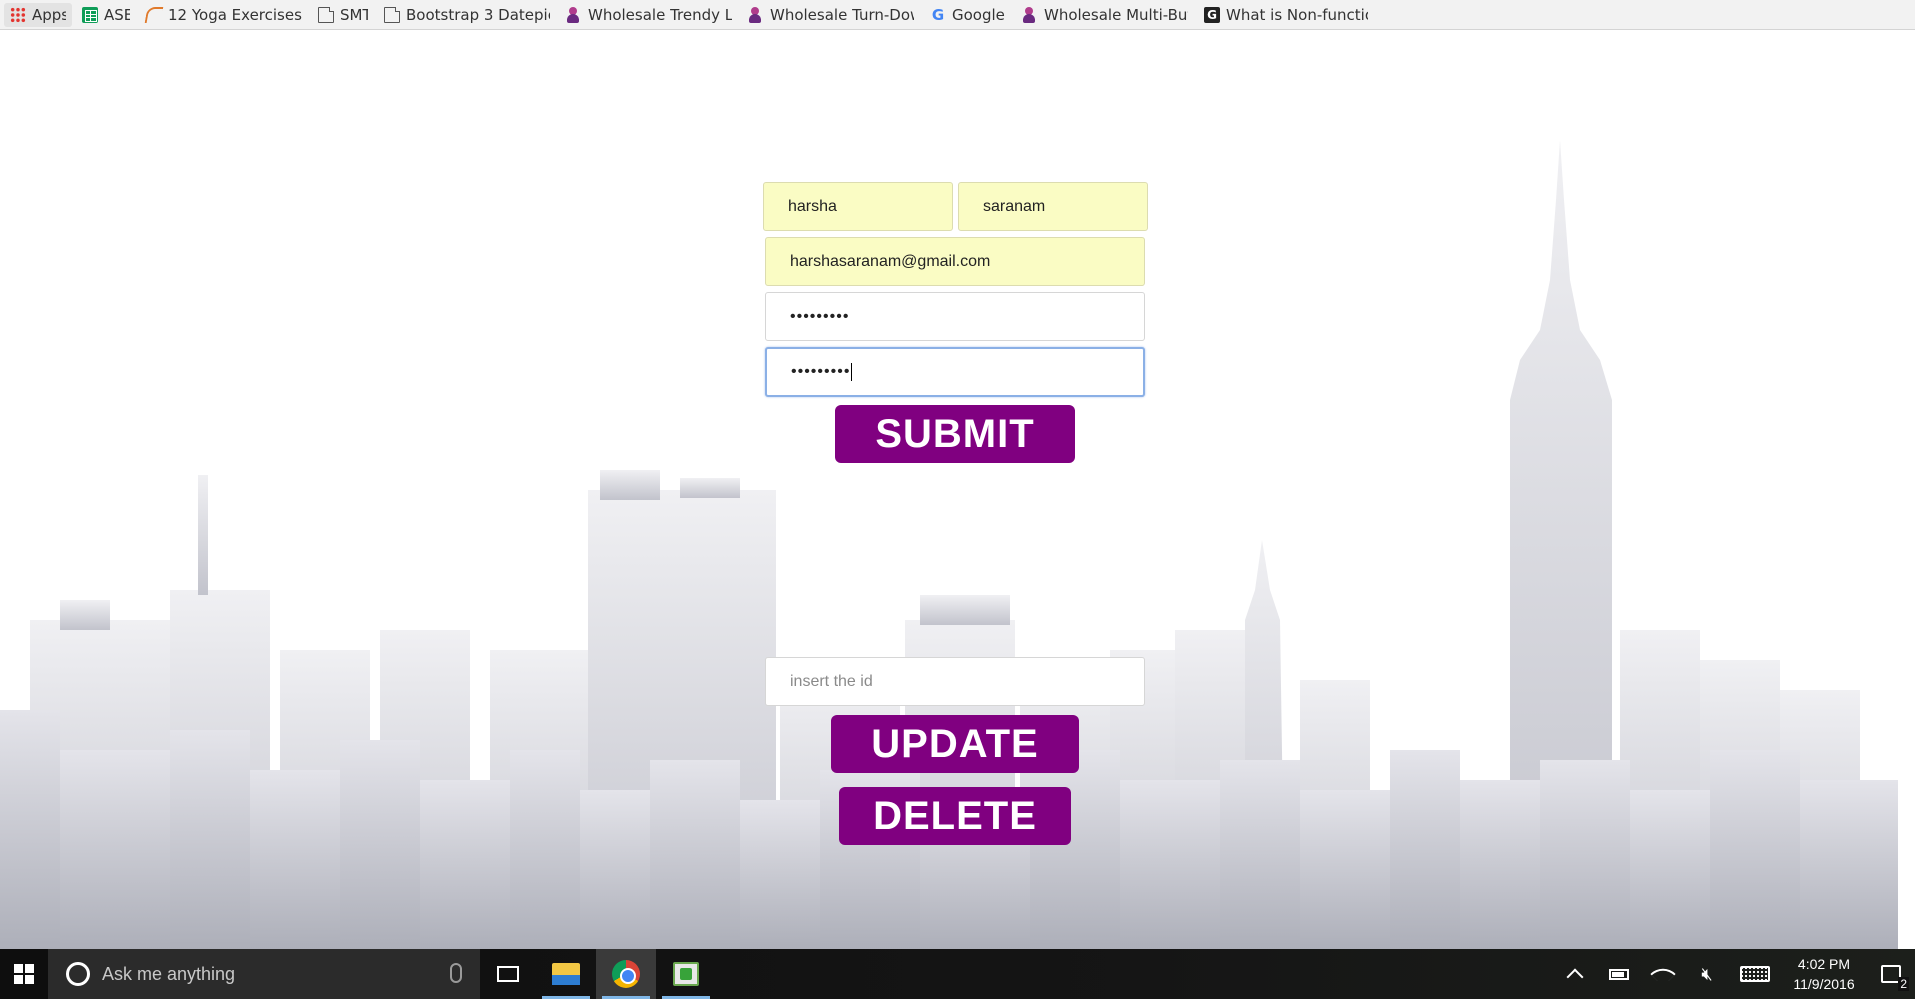 Image resolution: width=1915 pixels, height=999 pixels. I want to click on taskbar-file-explorer, so click(566, 974).